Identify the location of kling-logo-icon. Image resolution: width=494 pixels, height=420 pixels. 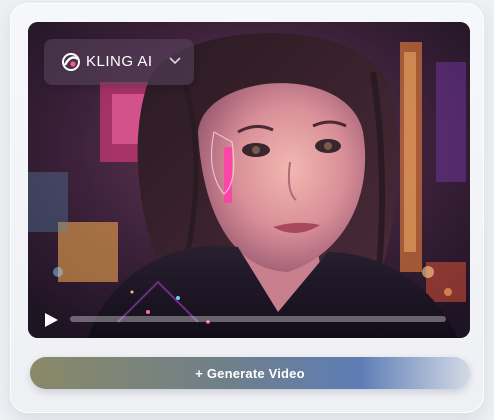
(71, 62).